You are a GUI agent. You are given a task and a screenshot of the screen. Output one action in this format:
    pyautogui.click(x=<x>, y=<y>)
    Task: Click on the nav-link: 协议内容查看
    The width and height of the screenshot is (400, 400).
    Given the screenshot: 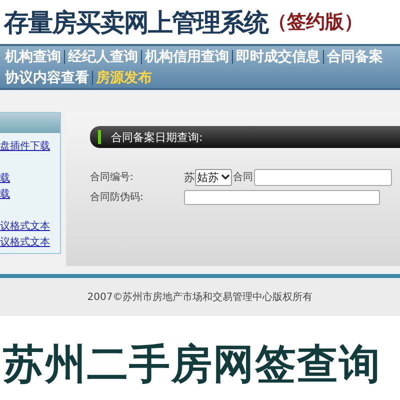 What is the action you would take?
    pyautogui.click(x=47, y=77)
    